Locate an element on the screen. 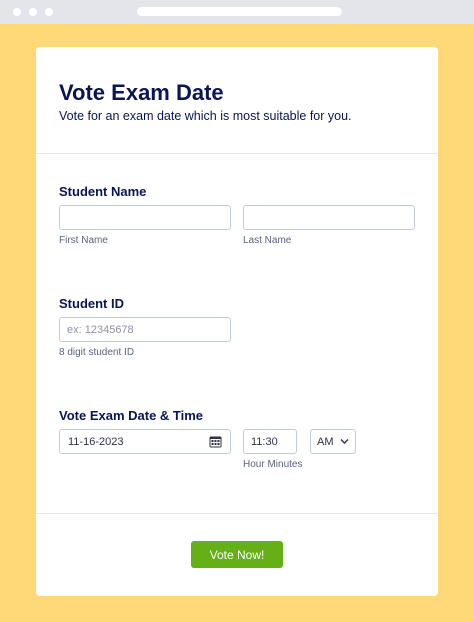 The height and width of the screenshot is (622, 474). first-name-sublabel: First Name is located at coordinates (83, 240).